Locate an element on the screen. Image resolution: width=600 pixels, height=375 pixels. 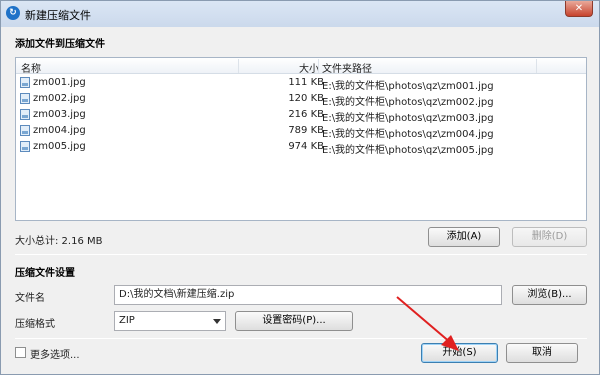
file-folder-path: E:\我的文件柜\photos\qz\zm004.jpg is located at coordinates (408, 134).